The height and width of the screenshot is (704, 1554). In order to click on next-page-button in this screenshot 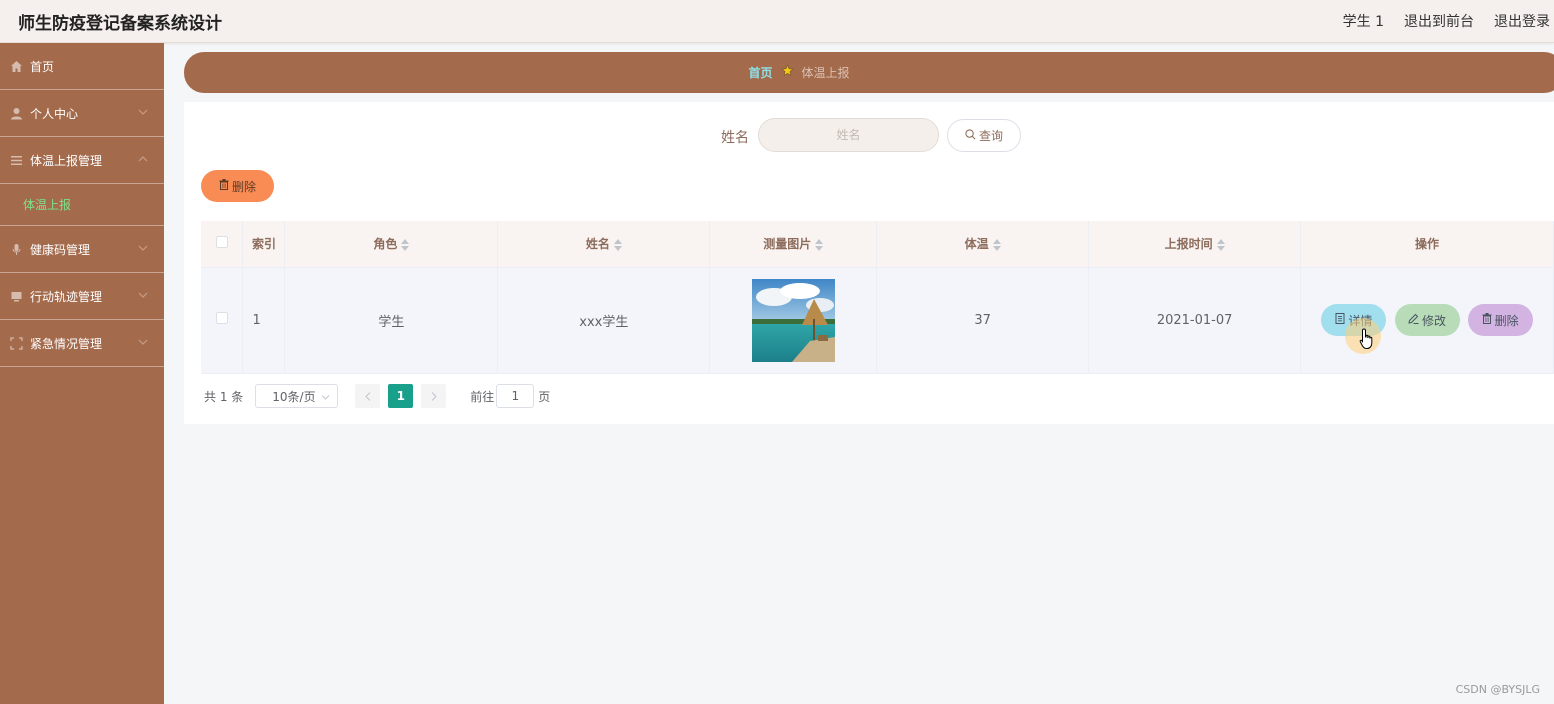, I will do `click(434, 396)`.